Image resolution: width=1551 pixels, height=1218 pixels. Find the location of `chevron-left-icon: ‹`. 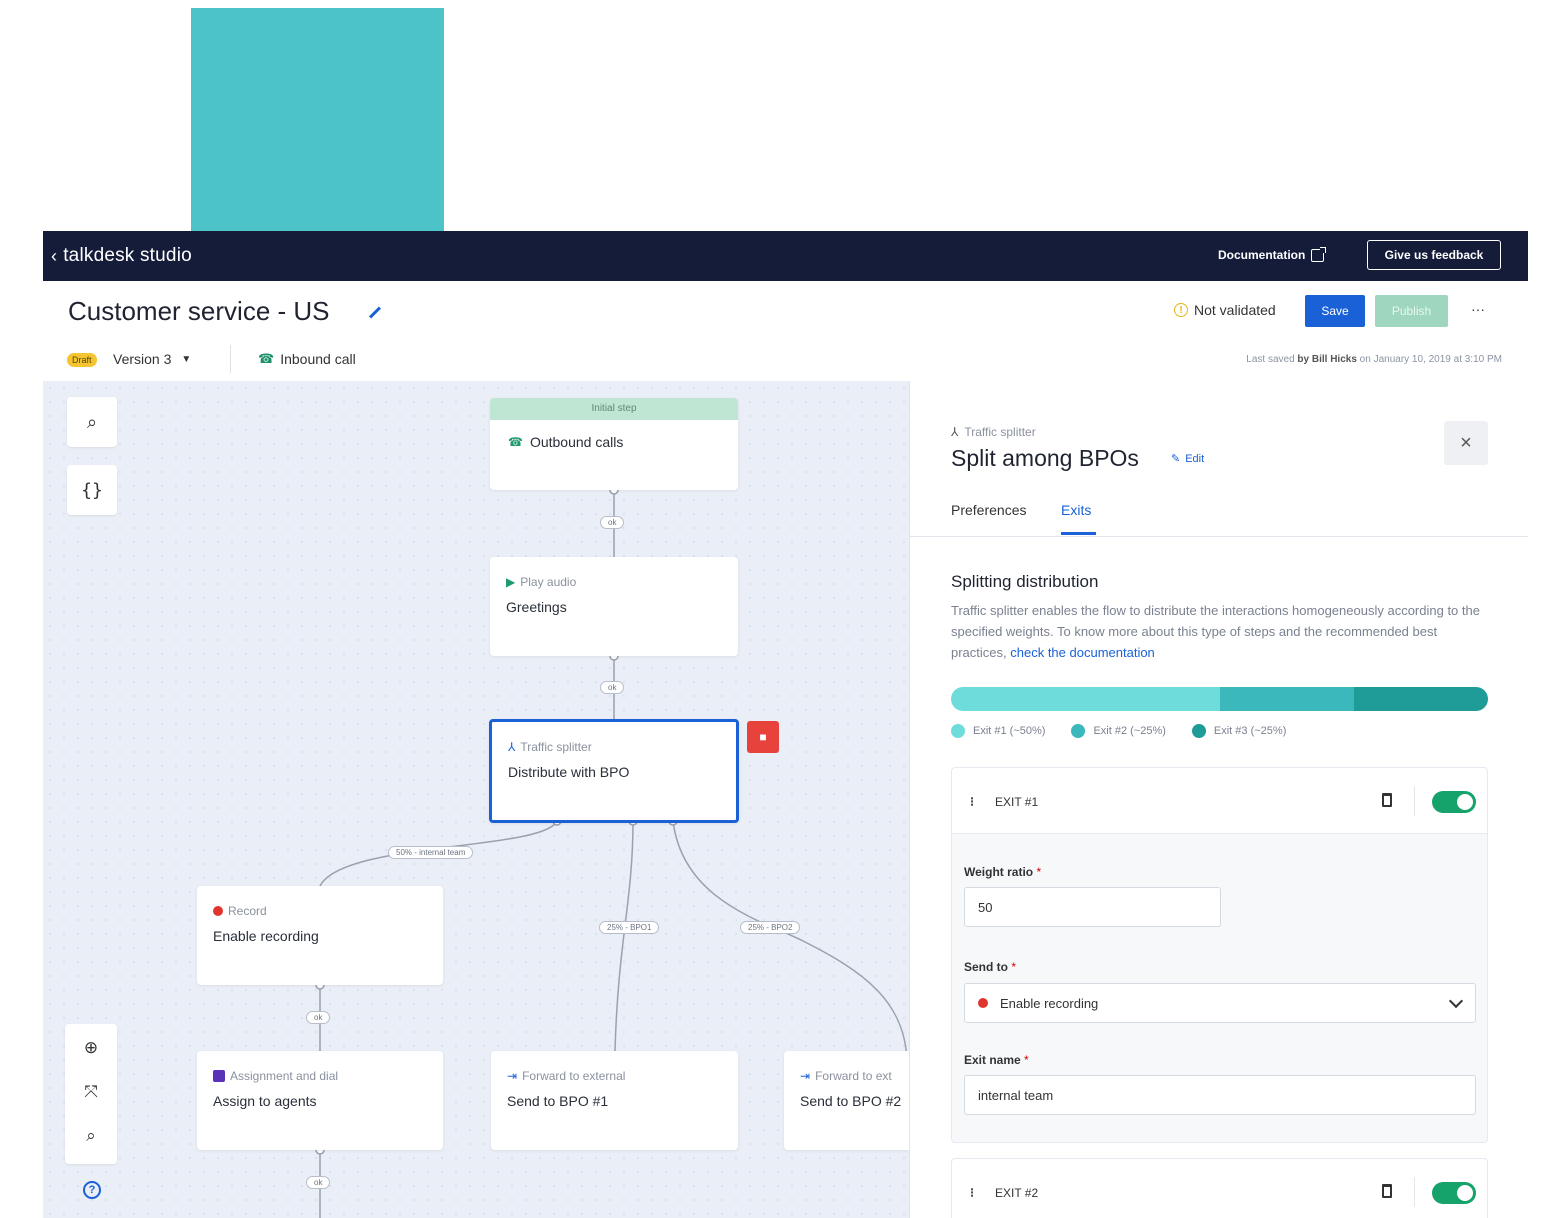

chevron-left-icon: ‹ is located at coordinates (54, 256).